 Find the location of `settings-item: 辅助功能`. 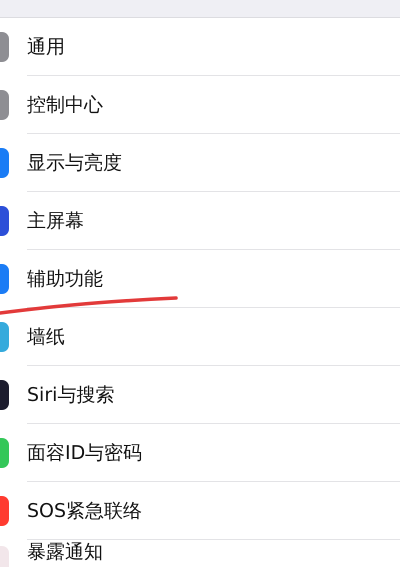

settings-item: 辅助功能 is located at coordinates (65, 278).